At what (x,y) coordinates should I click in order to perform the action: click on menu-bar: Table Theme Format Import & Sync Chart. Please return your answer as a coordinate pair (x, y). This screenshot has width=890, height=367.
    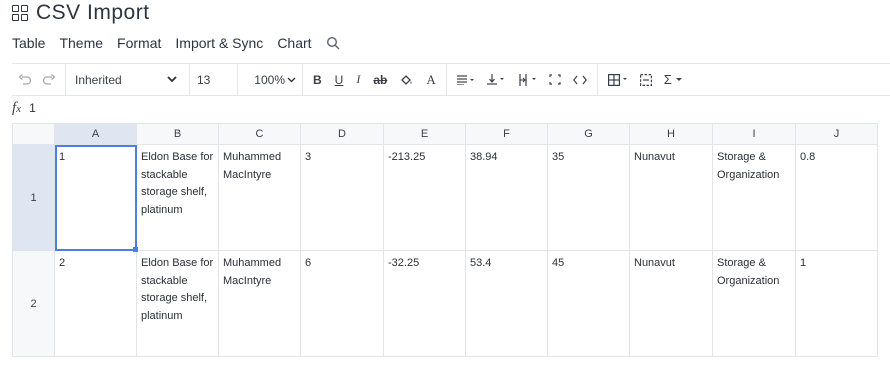
    Looking at the image, I should click on (177, 43).